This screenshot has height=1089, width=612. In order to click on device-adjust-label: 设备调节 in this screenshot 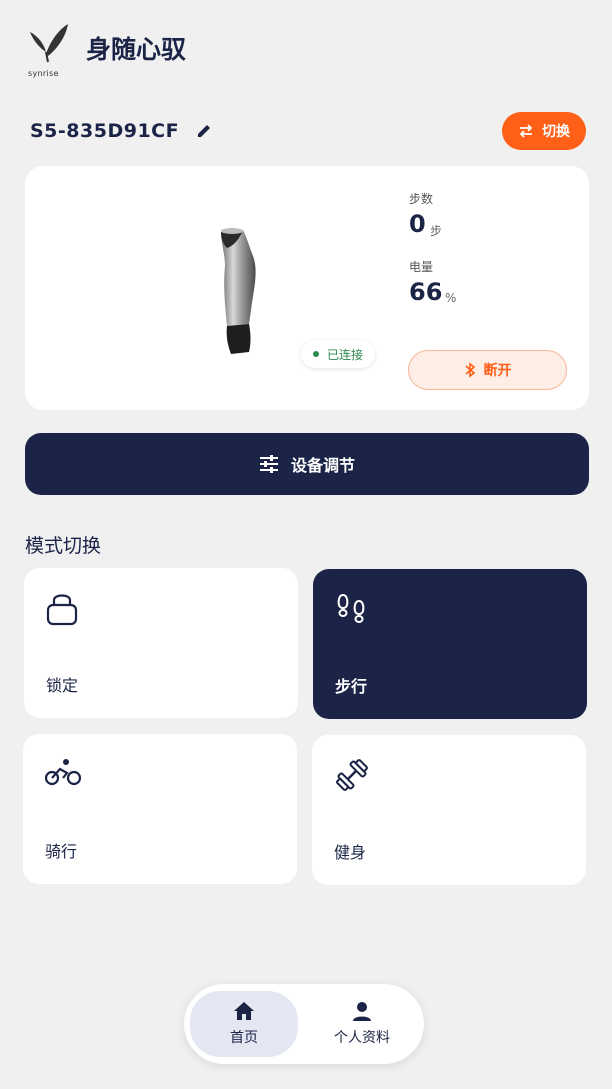, I will do `click(322, 465)`.